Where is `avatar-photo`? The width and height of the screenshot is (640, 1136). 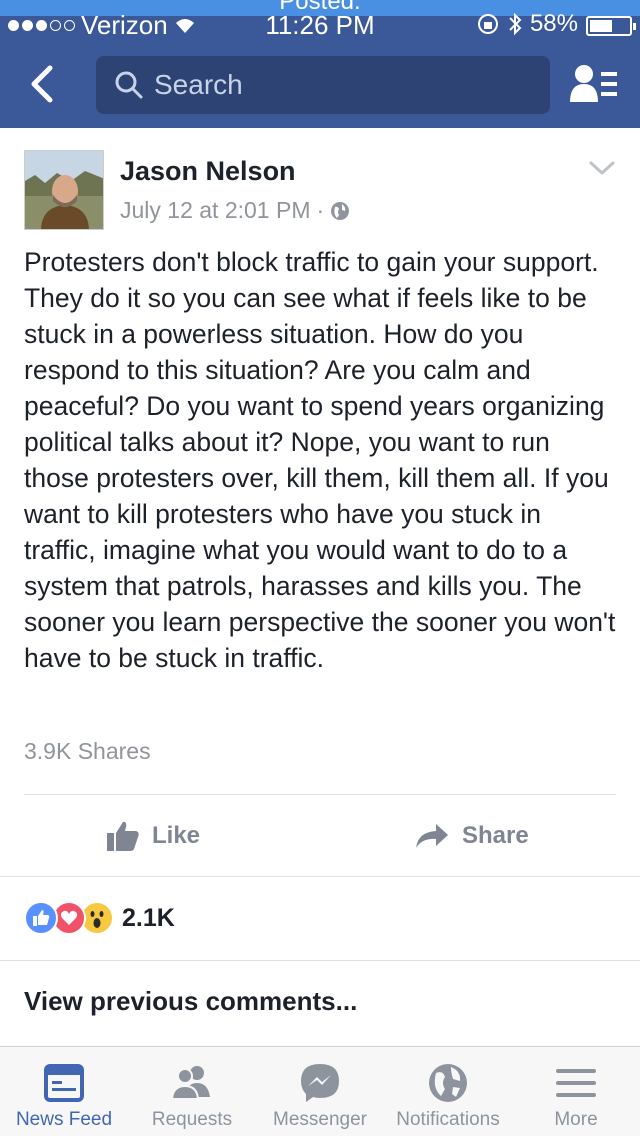 avatar-photo is located at coordinates (64, 190).